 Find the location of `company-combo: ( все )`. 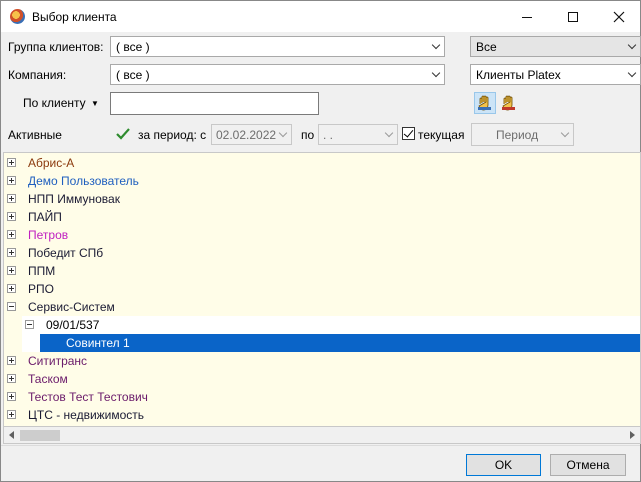

company-combo: ( все ) is located at coordinates (277, 74).